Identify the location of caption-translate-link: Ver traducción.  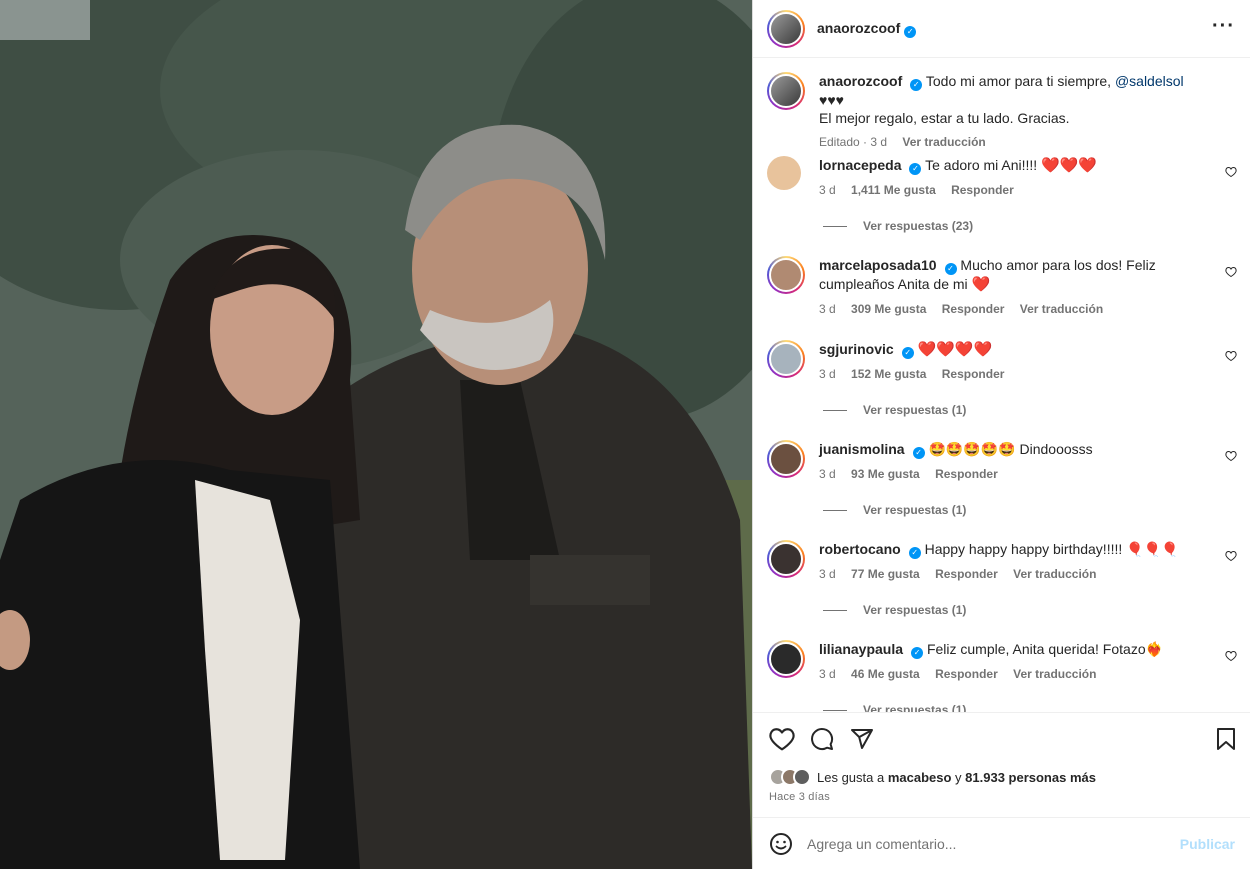
(943, 142).